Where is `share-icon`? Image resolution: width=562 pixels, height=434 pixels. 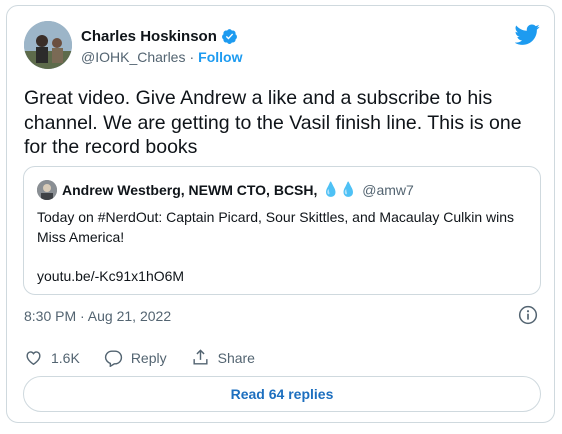 share-icon is located at coordinates (200, 357).